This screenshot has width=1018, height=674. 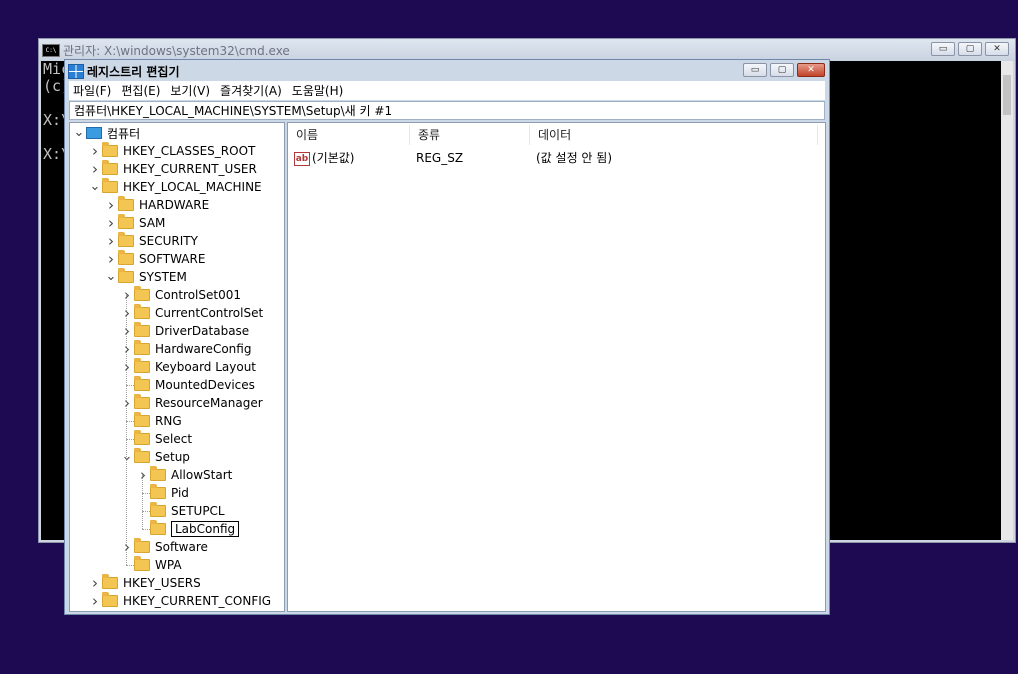 I want to click on cmd-scrollbar, so click(x=1007, y=300).